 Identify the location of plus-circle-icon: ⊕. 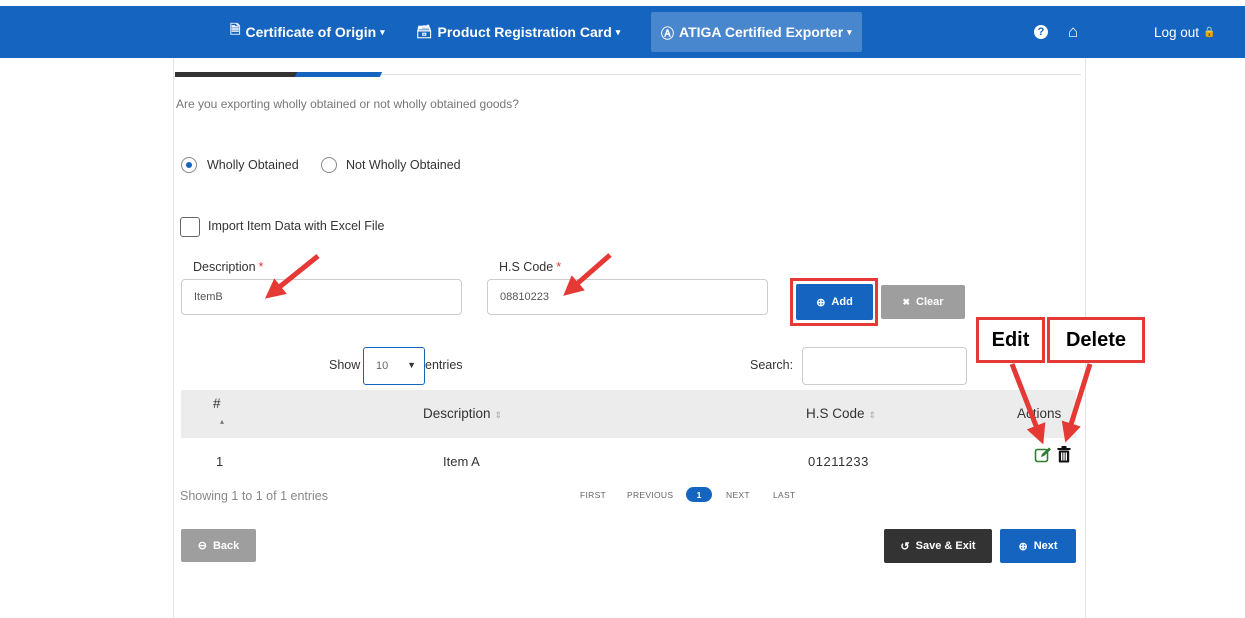
(821, 302).